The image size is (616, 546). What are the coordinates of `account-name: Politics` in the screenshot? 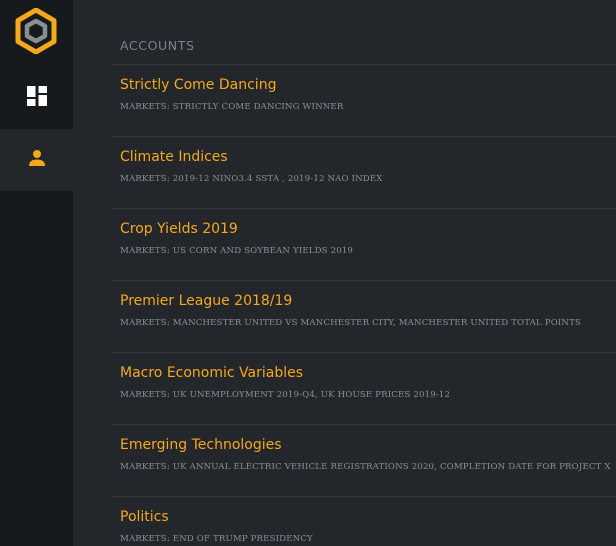 It's located at (144, 517).